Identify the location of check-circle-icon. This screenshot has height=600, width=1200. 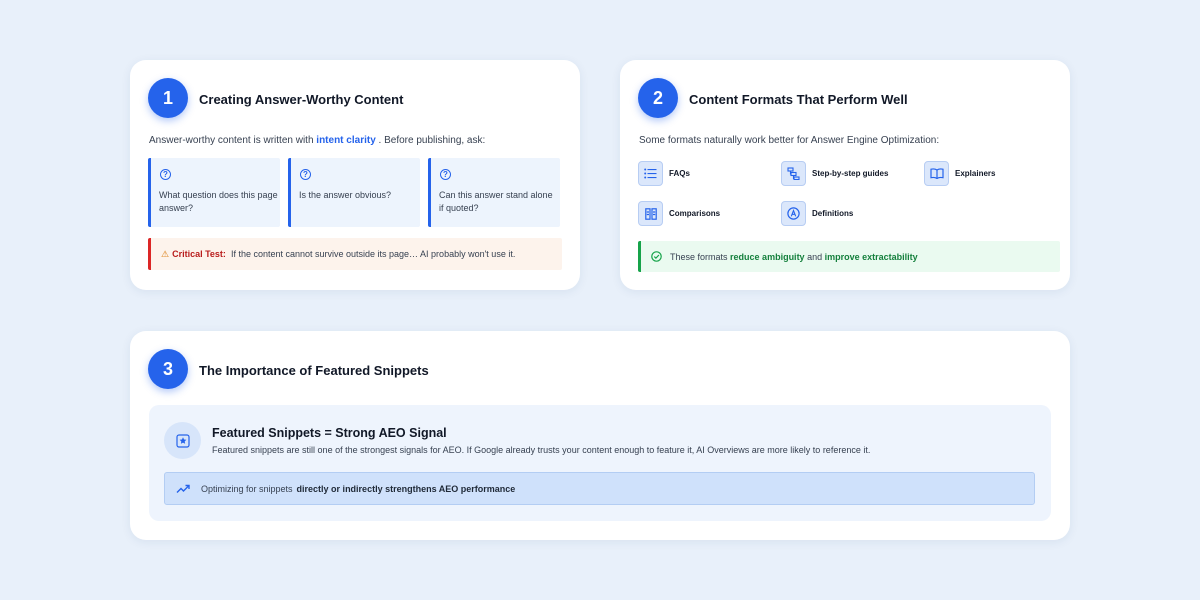
(656, 256).